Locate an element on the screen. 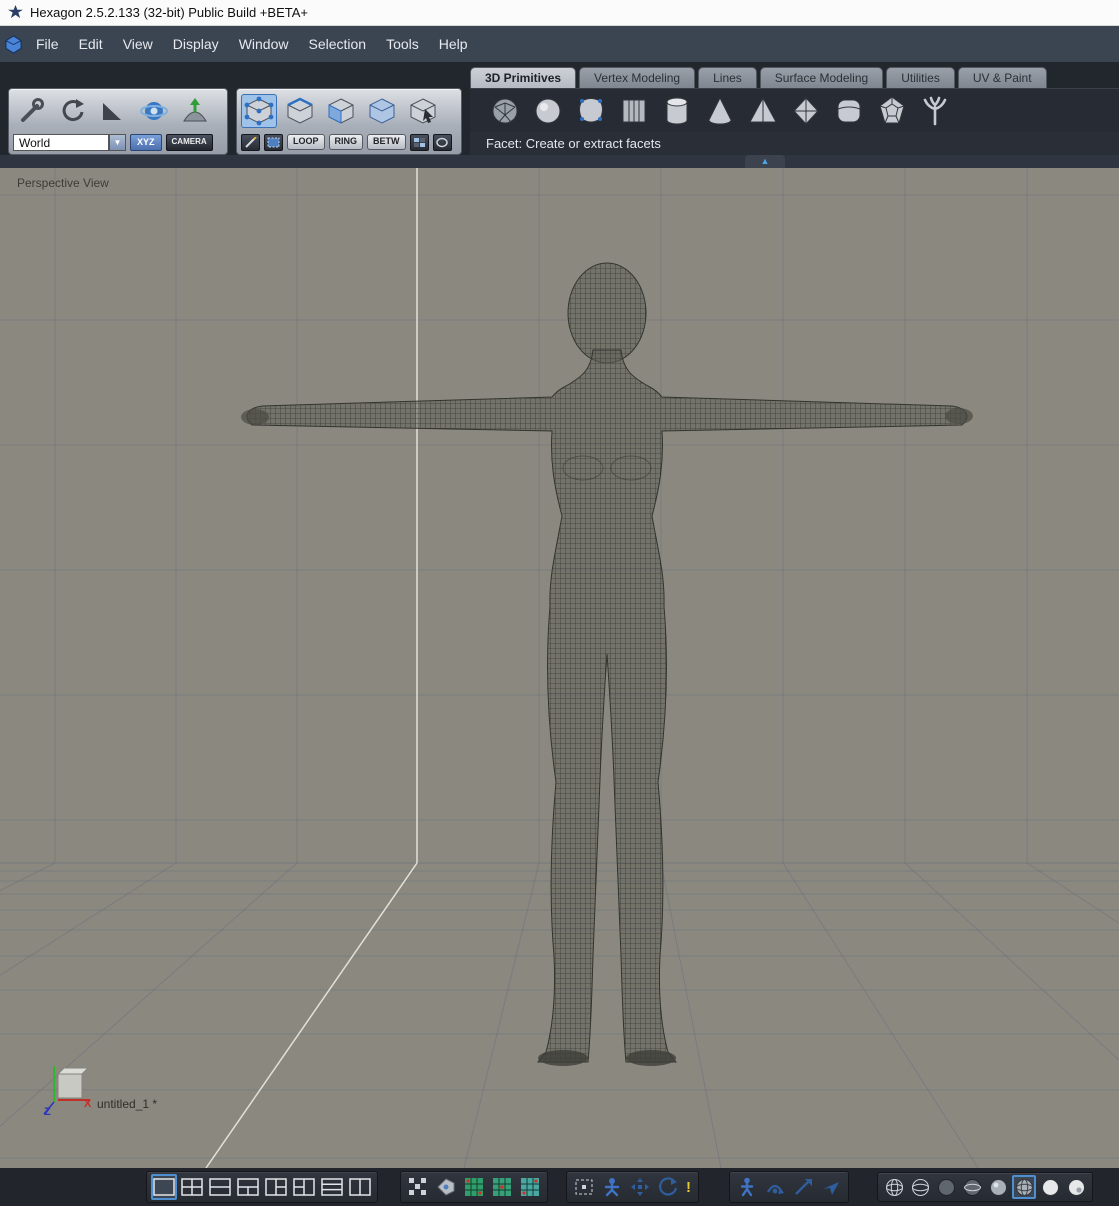  primitive-cylinder-icon is located at coordinates (677, 111).